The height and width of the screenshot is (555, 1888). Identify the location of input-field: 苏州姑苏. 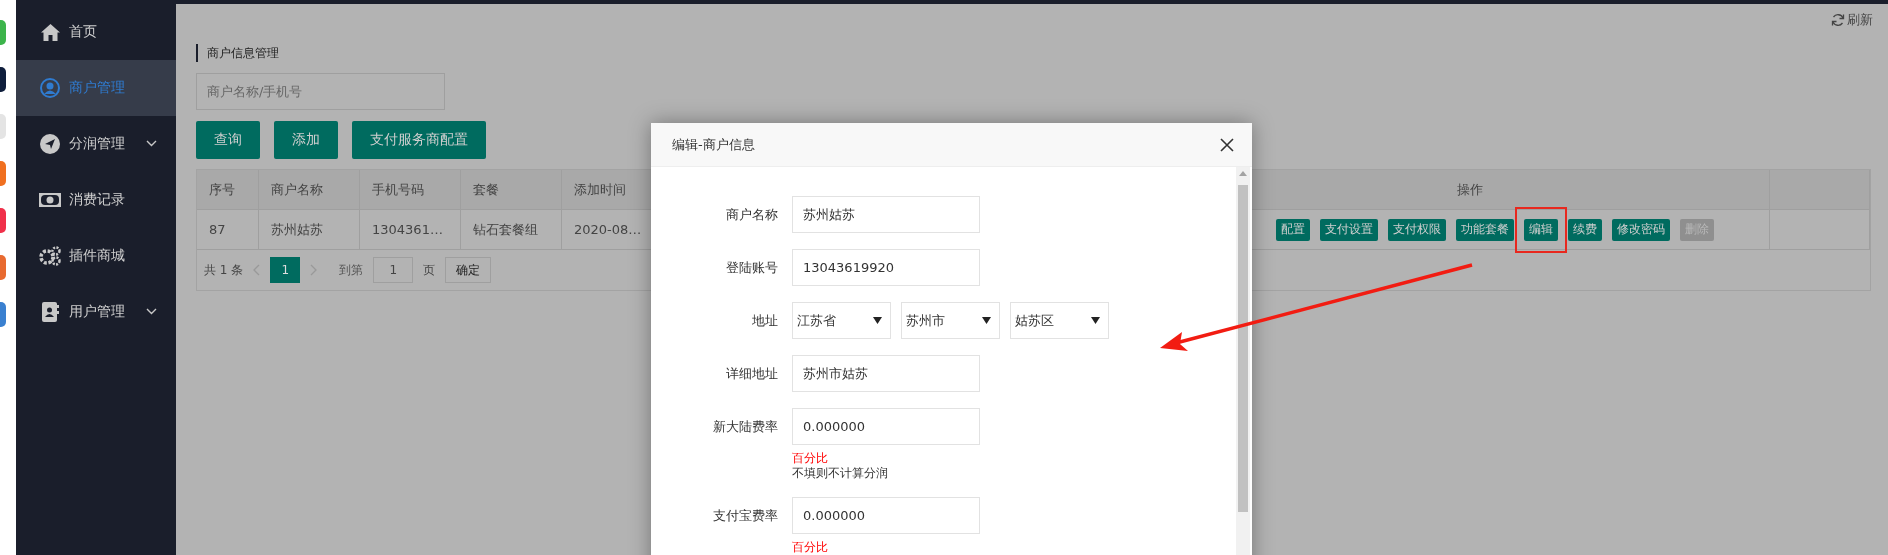
(886, 214).